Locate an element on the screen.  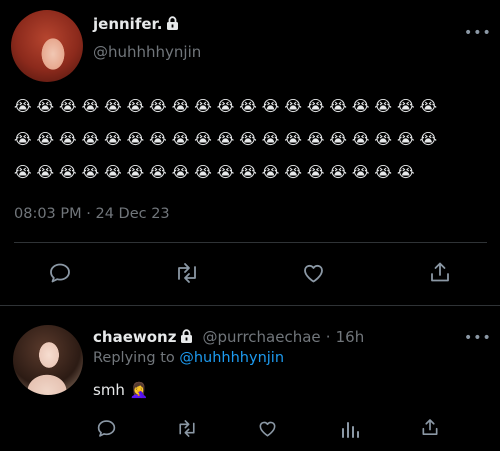
reply-author-line: chaewonz @purrchaechae · 16h is located at coordinates (228, 337).